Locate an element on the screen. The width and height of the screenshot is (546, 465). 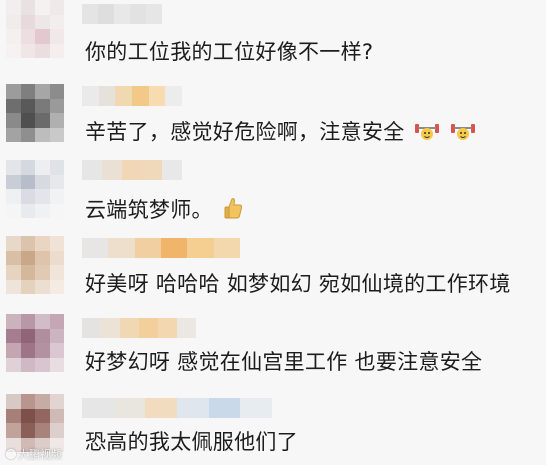
comment-text: 恐高的我太佩服他们了 is located at coordinates (191, 441).